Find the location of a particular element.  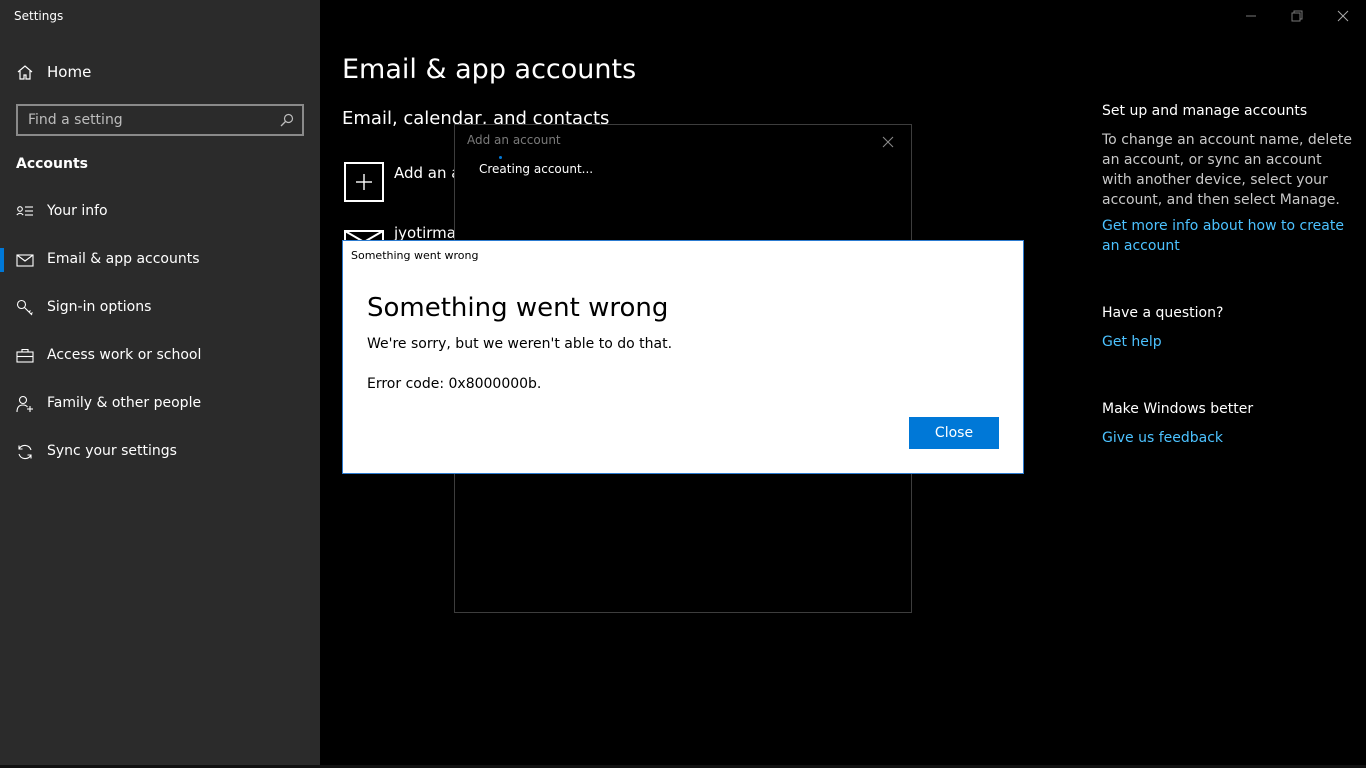

better-heading: Make Windows better is located at coordinates (1178, 409).